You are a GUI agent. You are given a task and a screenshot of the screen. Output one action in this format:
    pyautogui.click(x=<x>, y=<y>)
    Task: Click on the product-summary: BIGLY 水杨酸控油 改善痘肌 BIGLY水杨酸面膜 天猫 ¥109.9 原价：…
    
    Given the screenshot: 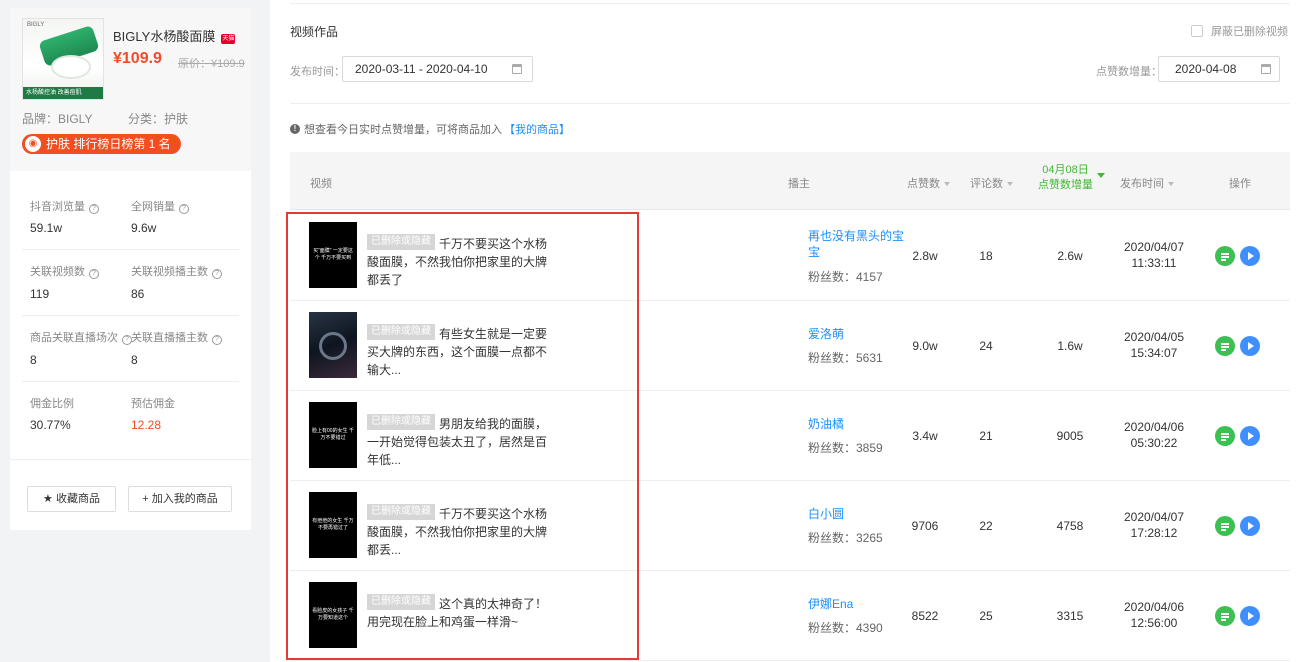 What is the action you would take?
    pyautogui.click(x=130, y=89)
    